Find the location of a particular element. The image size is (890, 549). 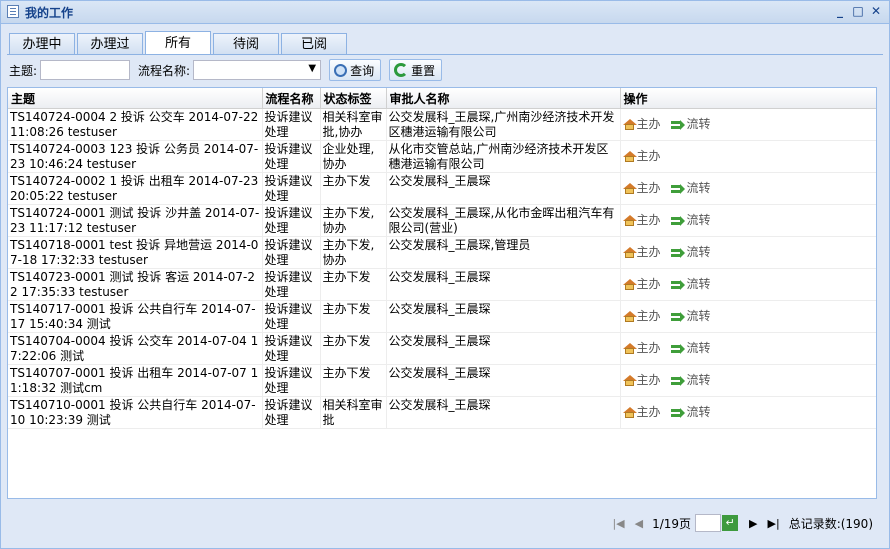

column-header-approver: 审批人名称 is located at coordinates (503, 98).